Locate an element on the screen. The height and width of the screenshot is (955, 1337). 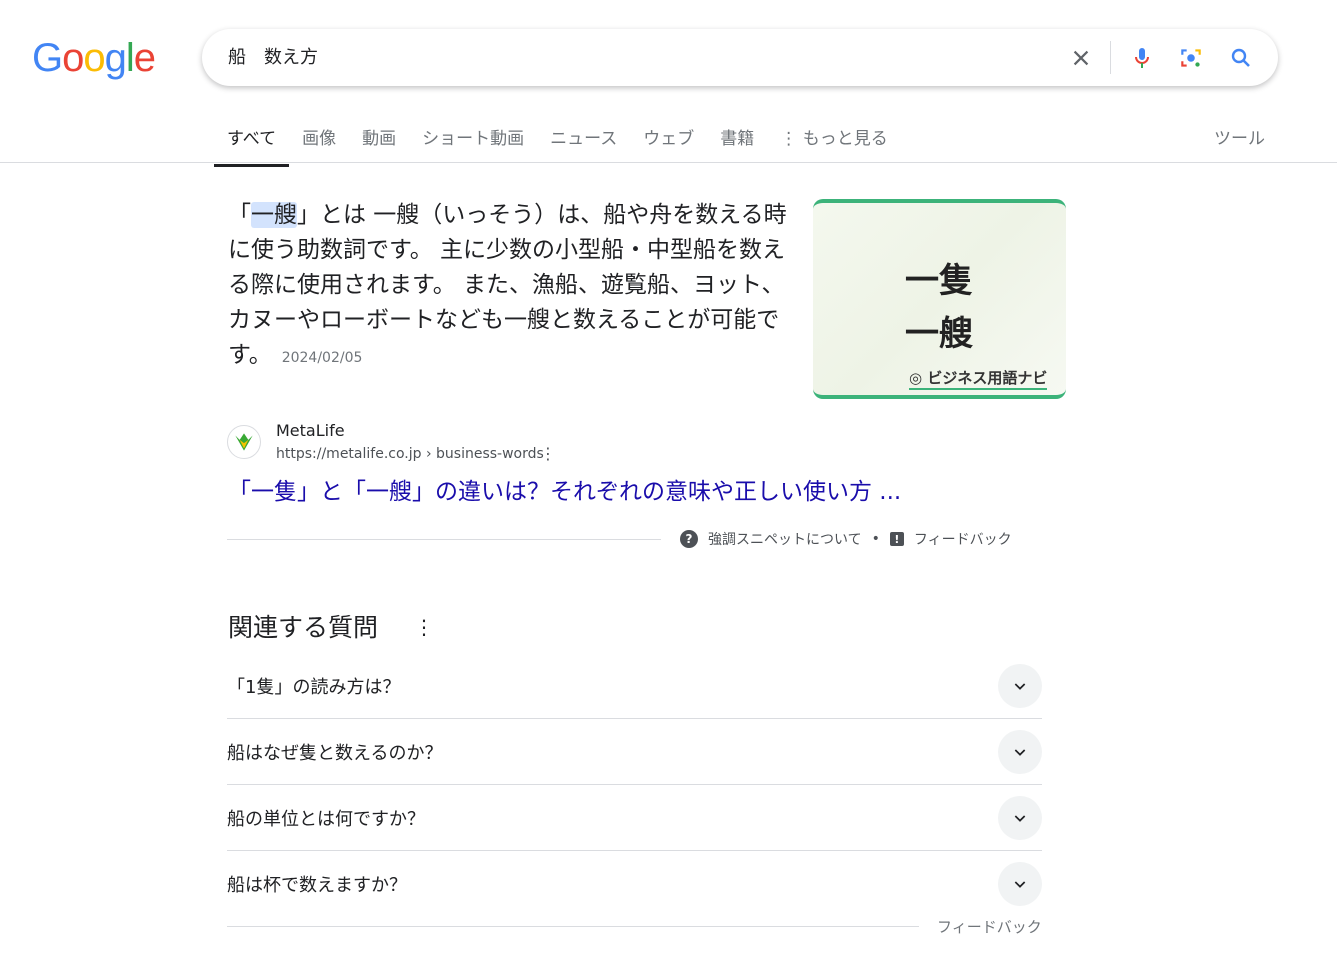
site-name: MetaLife is located at coordinates (310, 430).